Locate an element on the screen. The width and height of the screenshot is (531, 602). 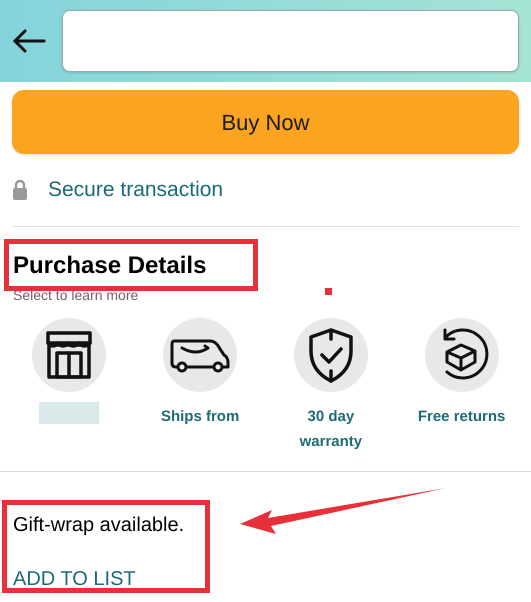
feature-label: 30 day is located at coordinates (331, 416).